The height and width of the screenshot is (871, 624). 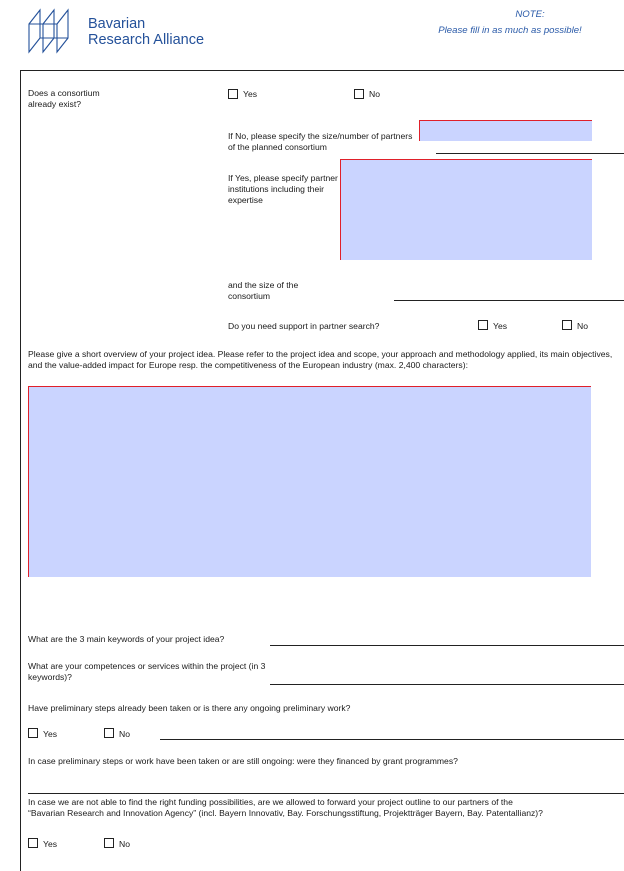 I want to click on forward-yes-label: Yes, so click(x=50, y=844).